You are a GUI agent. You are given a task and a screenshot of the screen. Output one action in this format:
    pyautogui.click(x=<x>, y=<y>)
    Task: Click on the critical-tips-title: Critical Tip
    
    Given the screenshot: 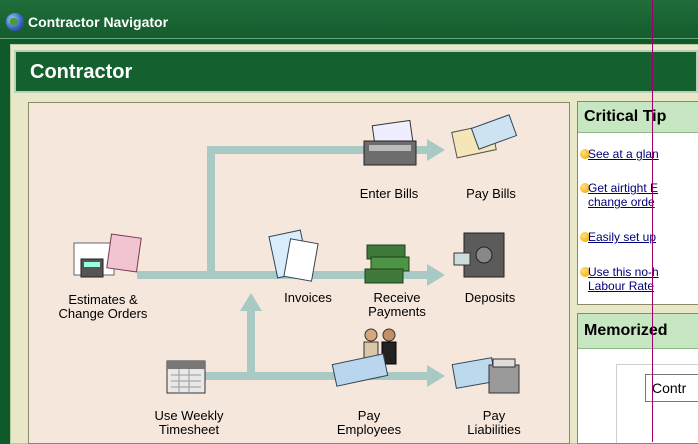 What is the action you would take?
    pyautogui.click(x=625, y=116)
    